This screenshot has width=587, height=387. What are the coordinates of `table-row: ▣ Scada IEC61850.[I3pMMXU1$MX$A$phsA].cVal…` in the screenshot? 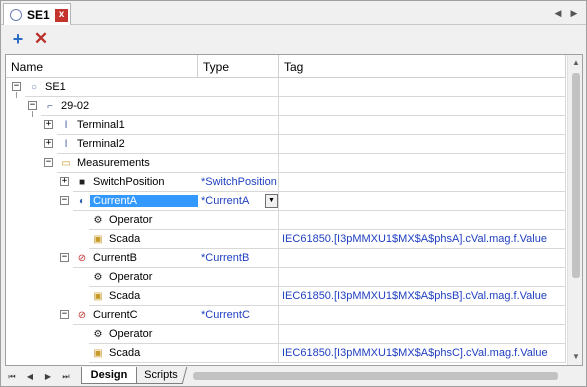 It's located at (286, 239).